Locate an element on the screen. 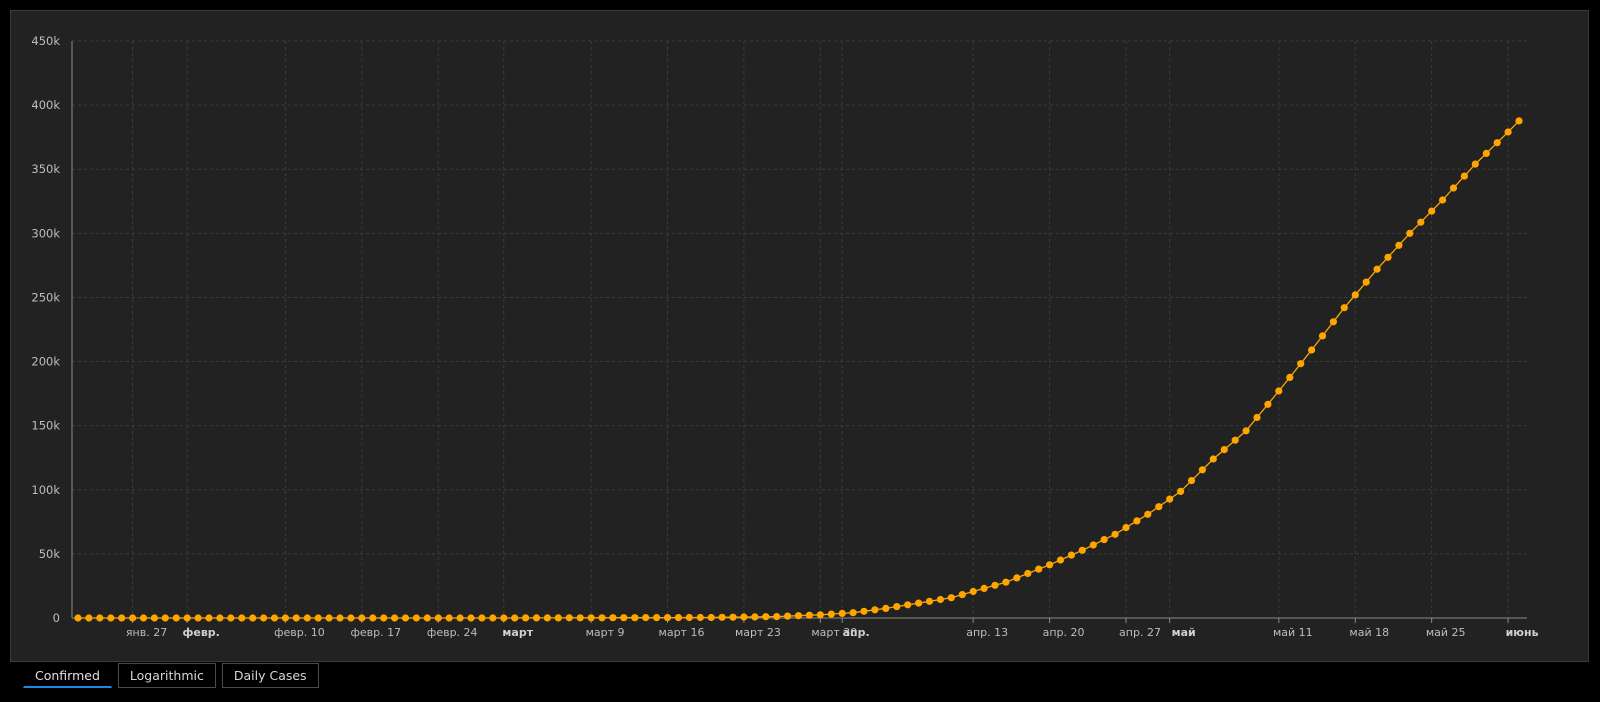 The height and width of the screenshot is (702, 1600). x-tick-label: апр. 27 is located at coordinates (1140, 632).